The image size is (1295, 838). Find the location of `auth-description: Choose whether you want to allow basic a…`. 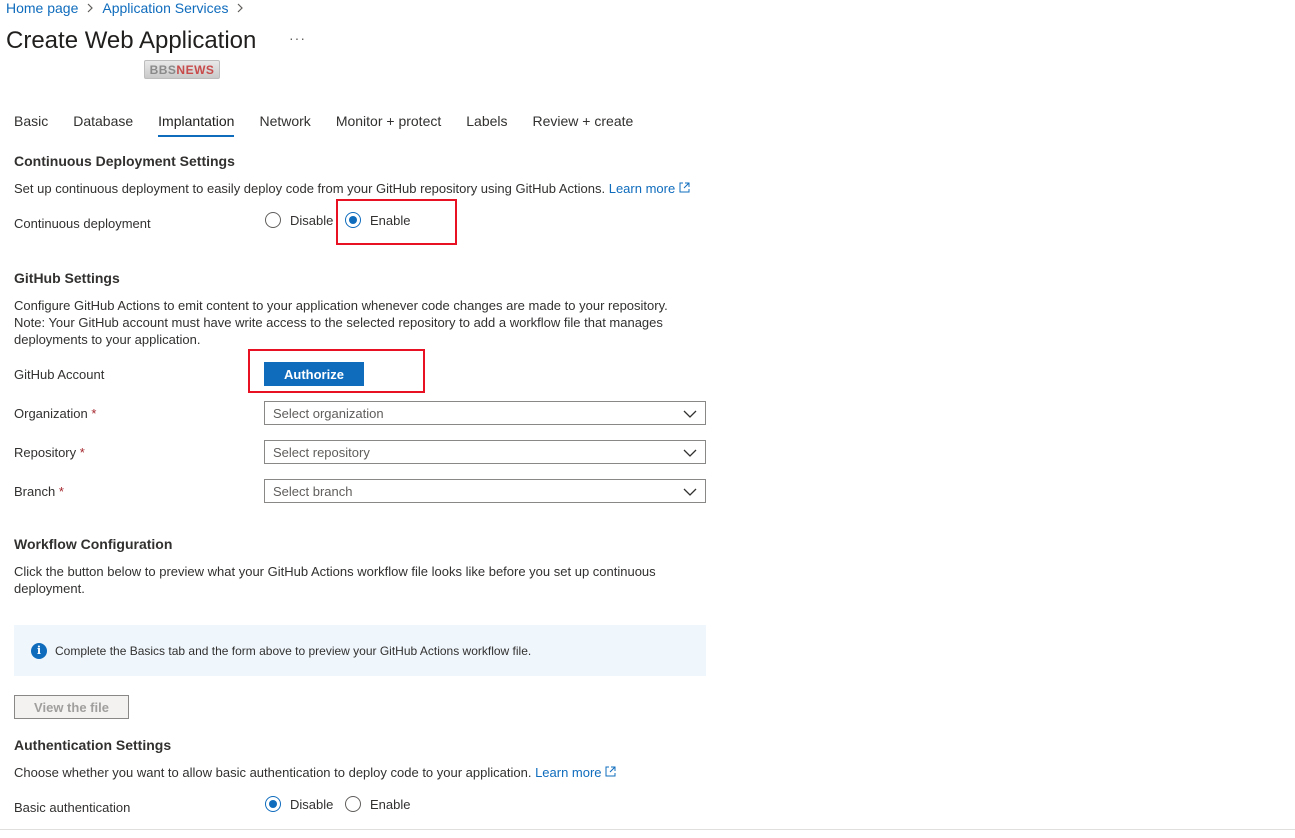

auth-description: Choose whether you want to allow basic a… is located at coordinates (315, 772).